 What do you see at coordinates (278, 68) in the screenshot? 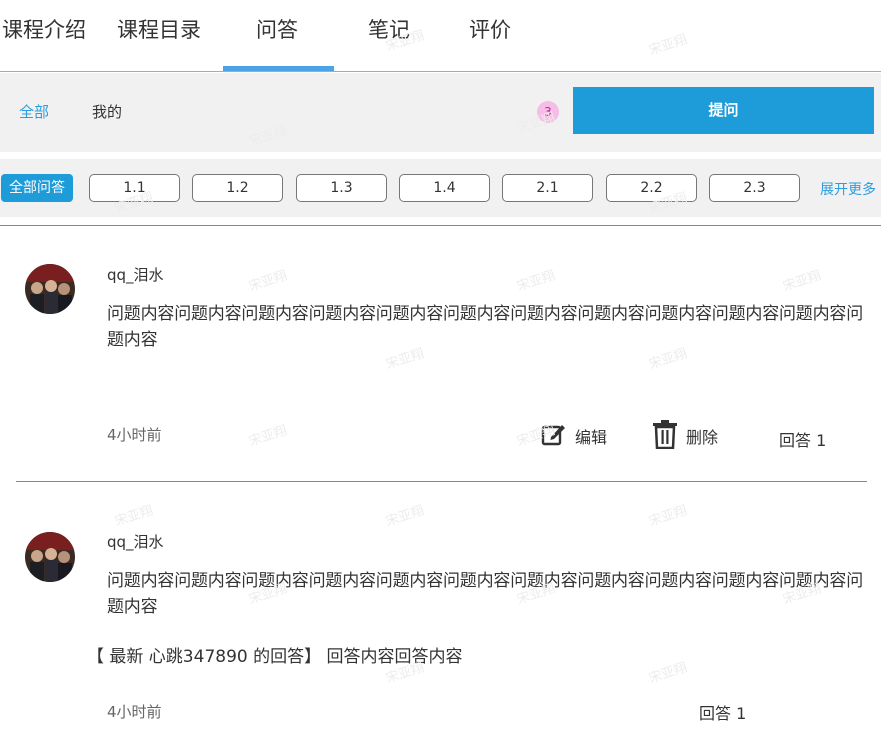
I see `active-tab-indicator` at bounding box center [278, 68].